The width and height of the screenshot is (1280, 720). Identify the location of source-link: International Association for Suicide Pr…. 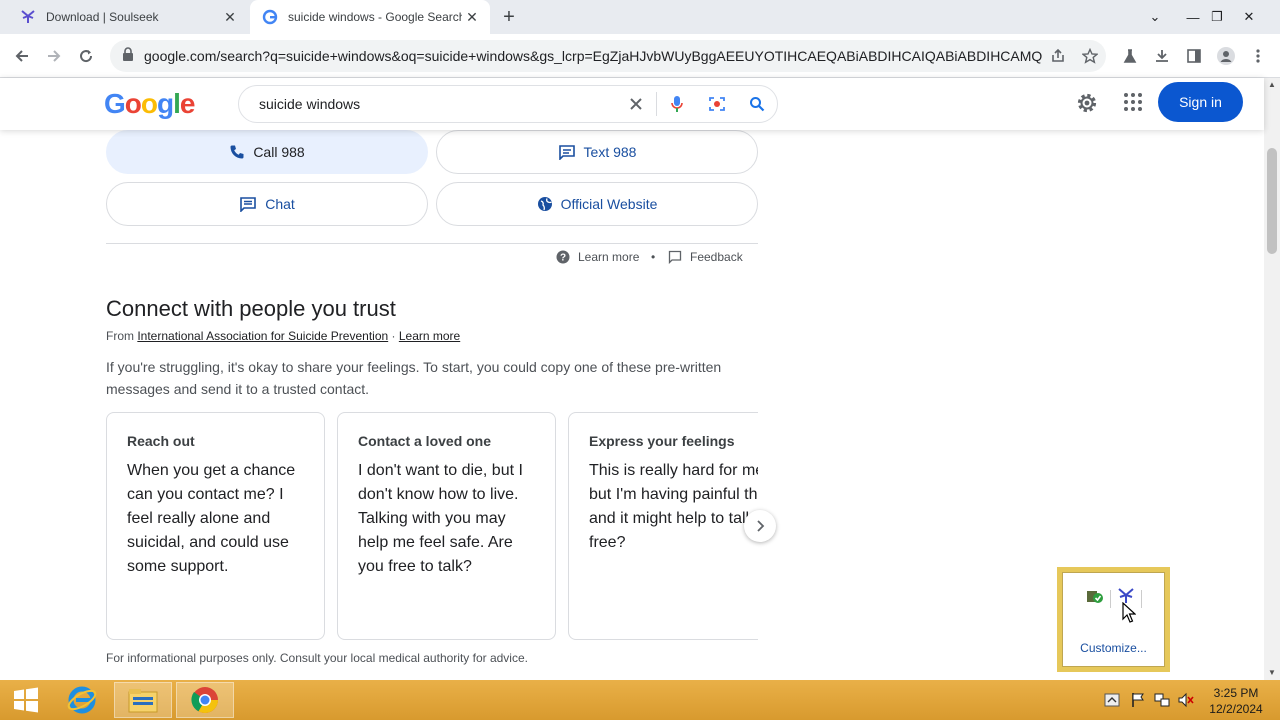
(262, 336).